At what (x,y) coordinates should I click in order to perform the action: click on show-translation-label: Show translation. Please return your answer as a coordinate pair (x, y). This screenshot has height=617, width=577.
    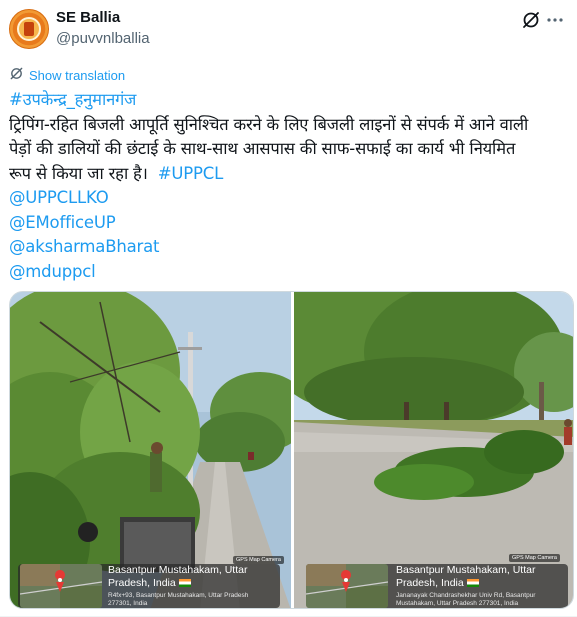
    Looking at the image, I should click on (77, 75).